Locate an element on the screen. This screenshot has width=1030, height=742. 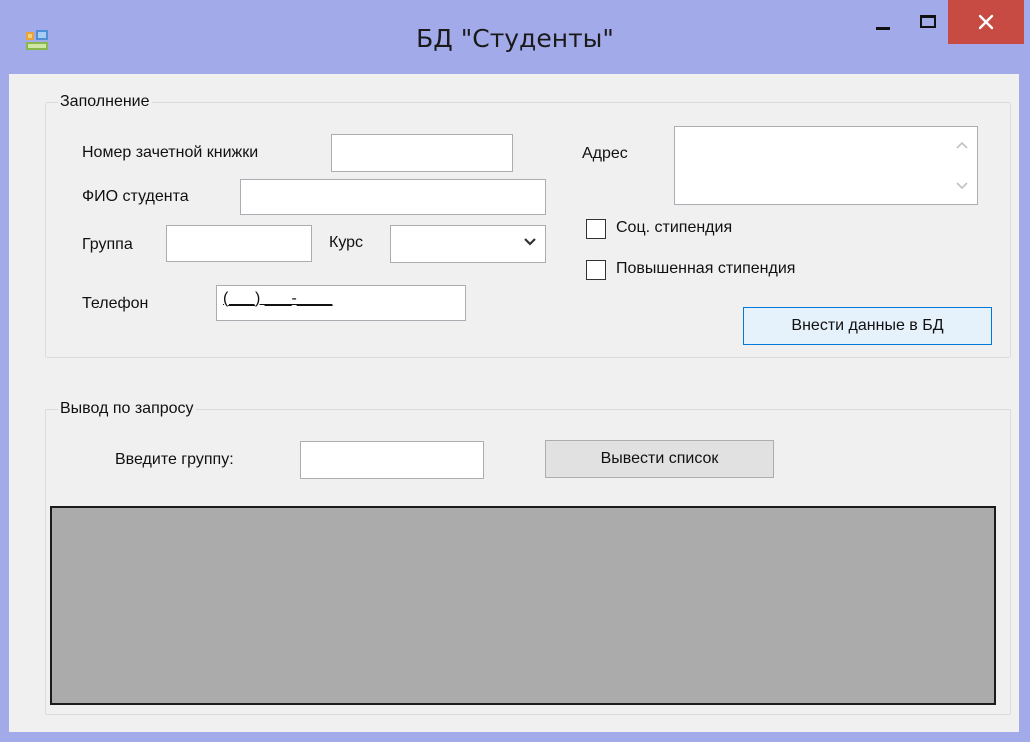
scroll-down-icon is located at coordinates (962, 186).